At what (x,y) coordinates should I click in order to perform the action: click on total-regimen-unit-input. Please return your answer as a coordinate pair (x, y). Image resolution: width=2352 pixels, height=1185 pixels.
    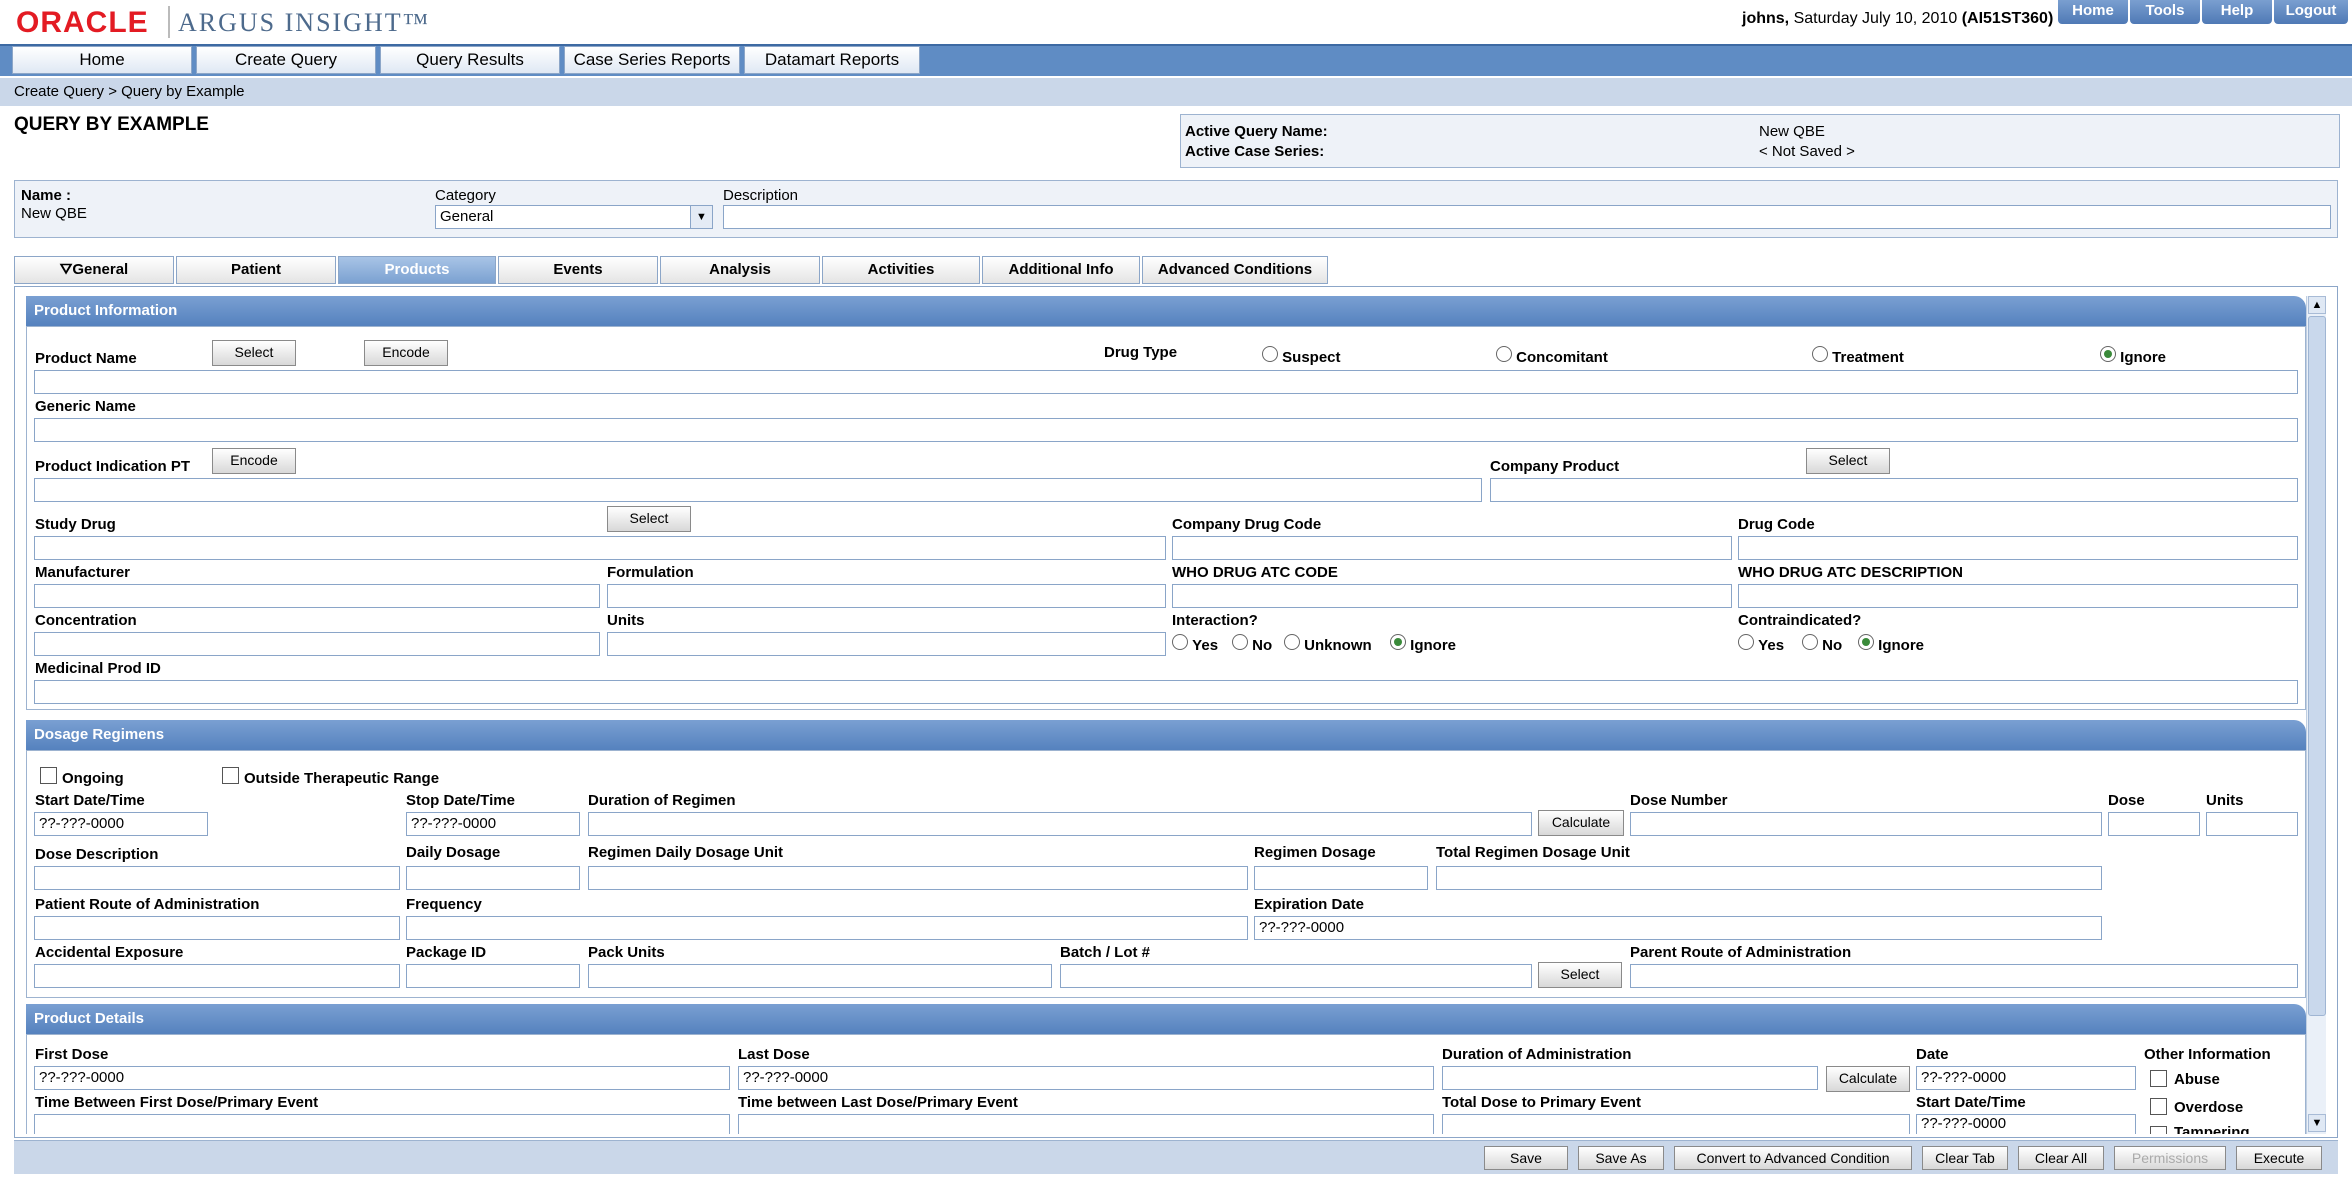
    Looking at the image, I should click on (1769, 878).